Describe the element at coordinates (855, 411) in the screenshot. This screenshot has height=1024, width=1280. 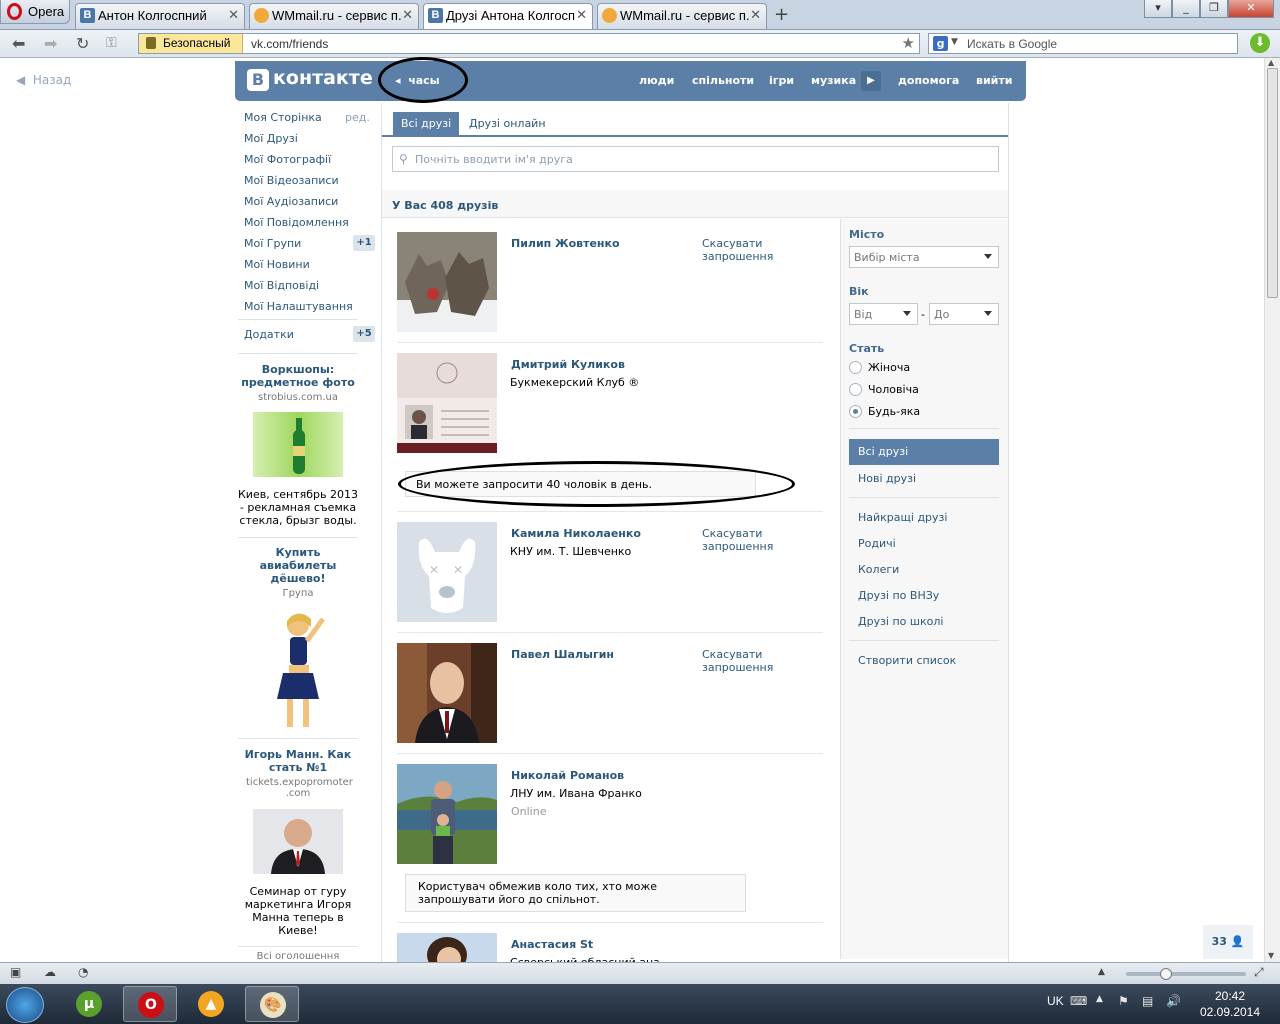
I see `radio-any` at that location.